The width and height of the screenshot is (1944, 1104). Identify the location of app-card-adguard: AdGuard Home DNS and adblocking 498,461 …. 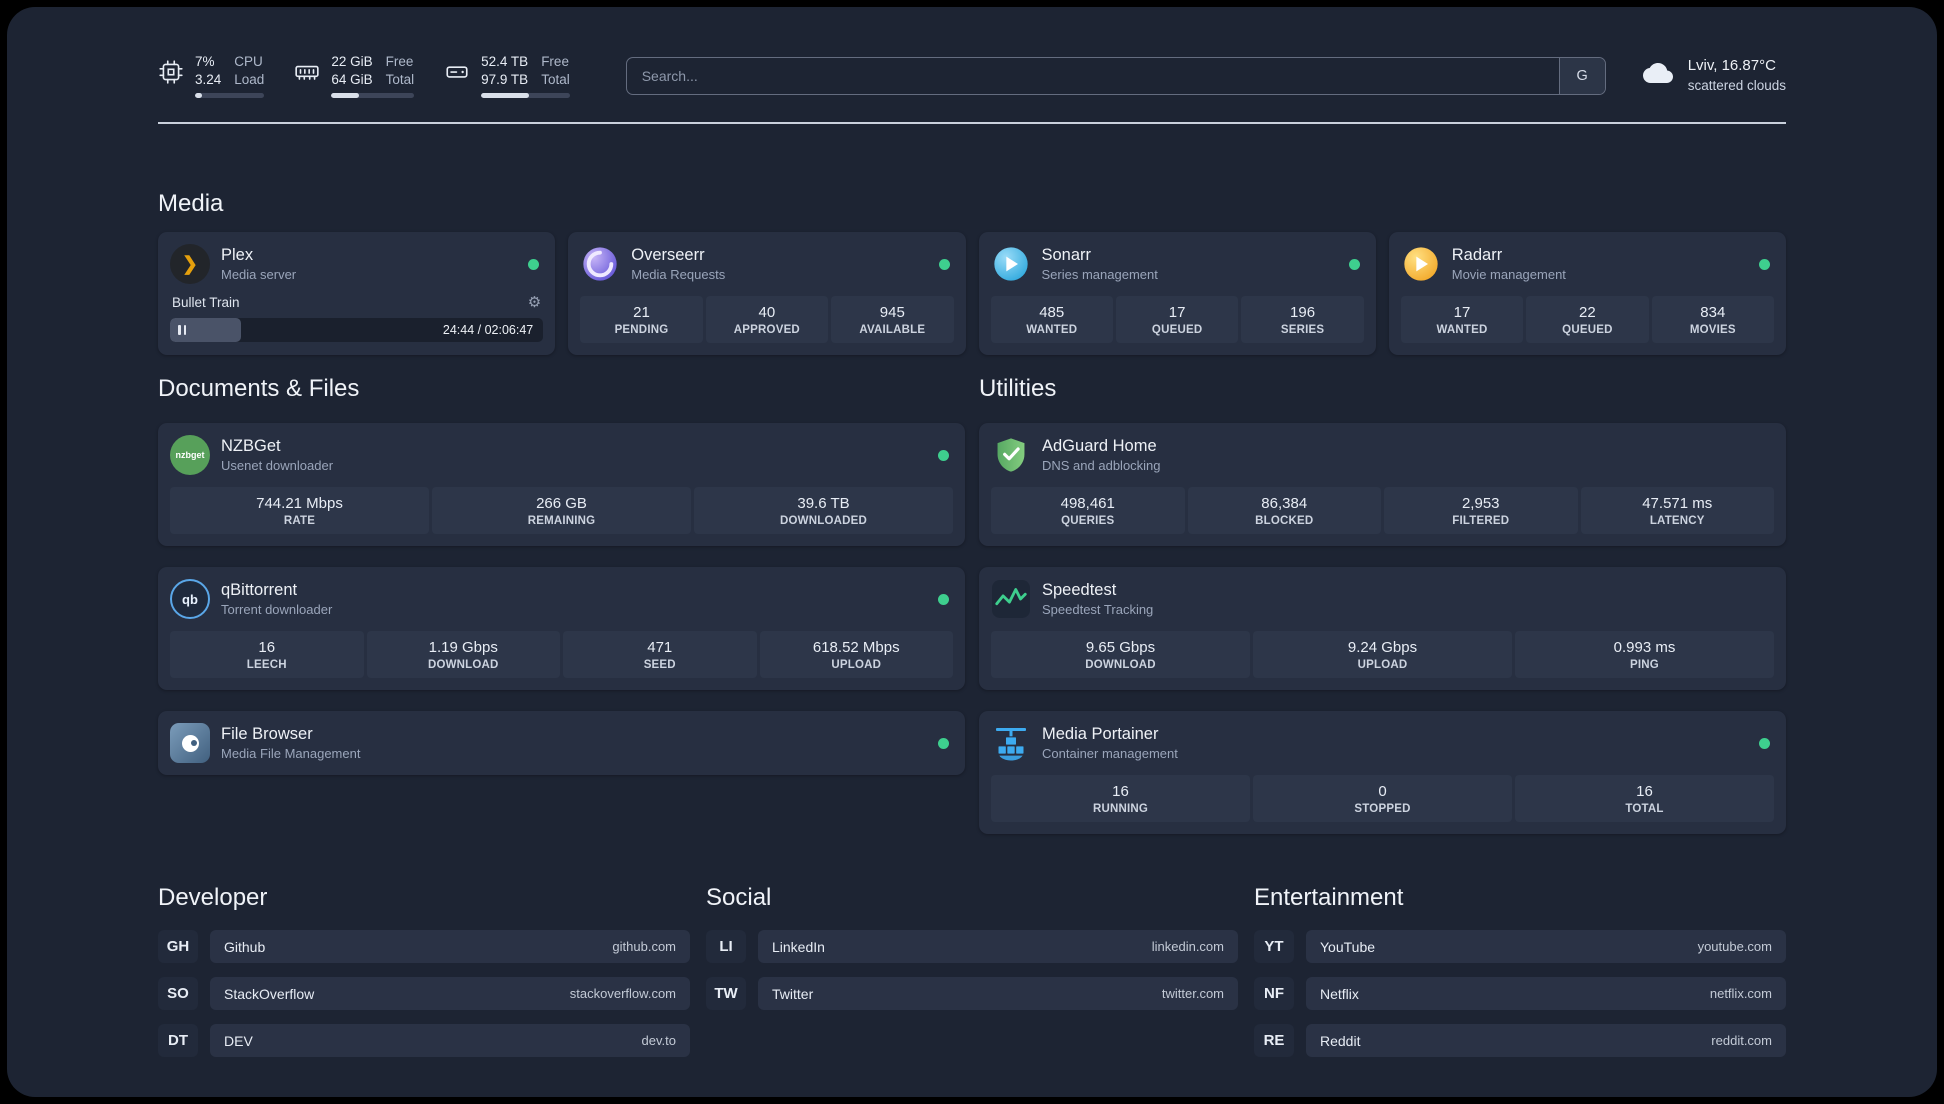
(1382, 485).